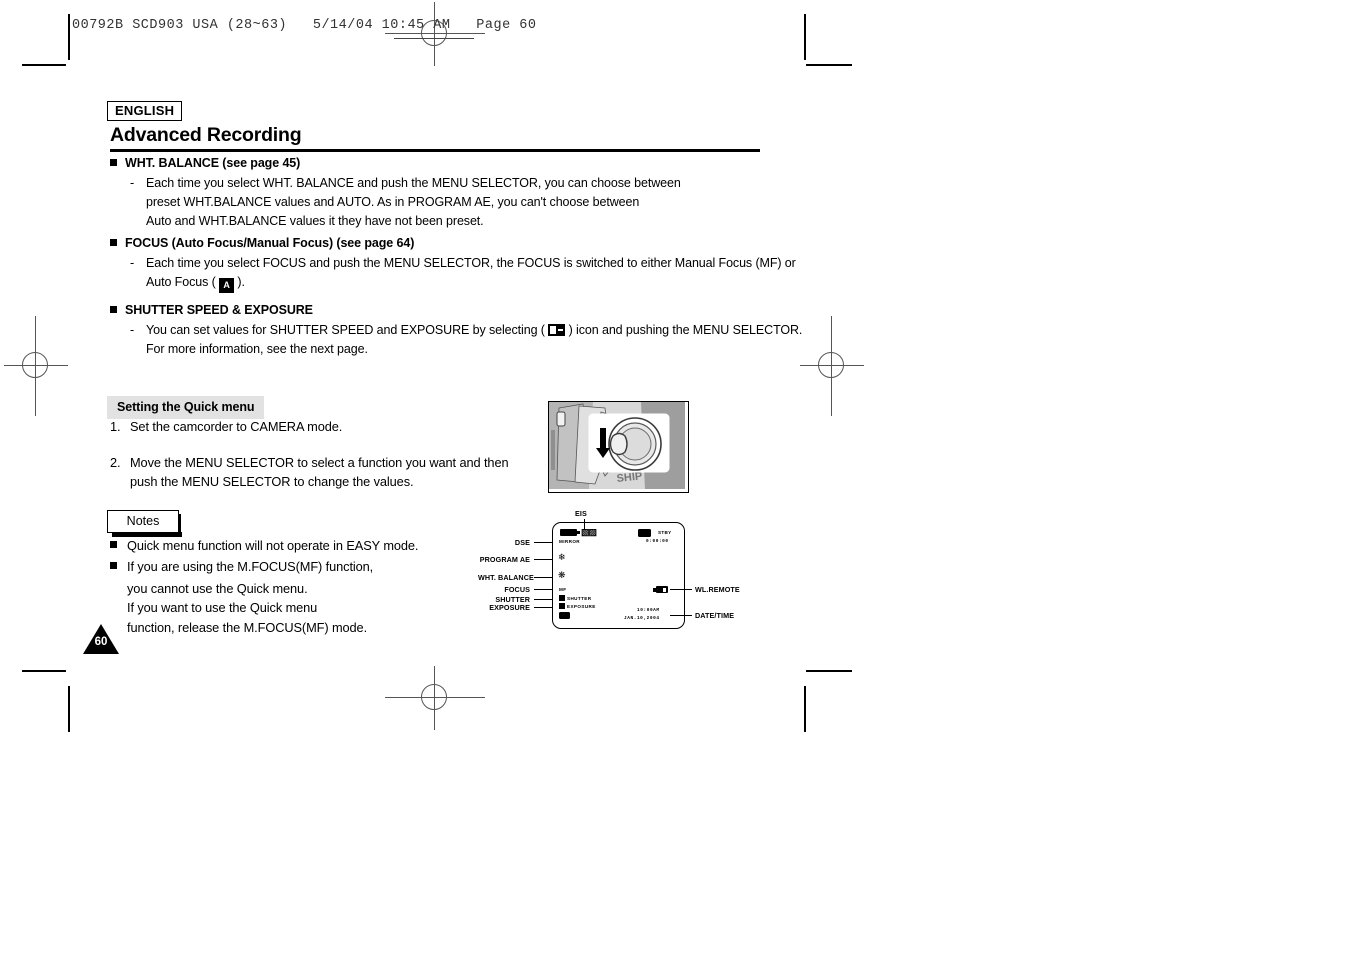  I want to click on callout-label-dse: DSE, so click(522, 542).